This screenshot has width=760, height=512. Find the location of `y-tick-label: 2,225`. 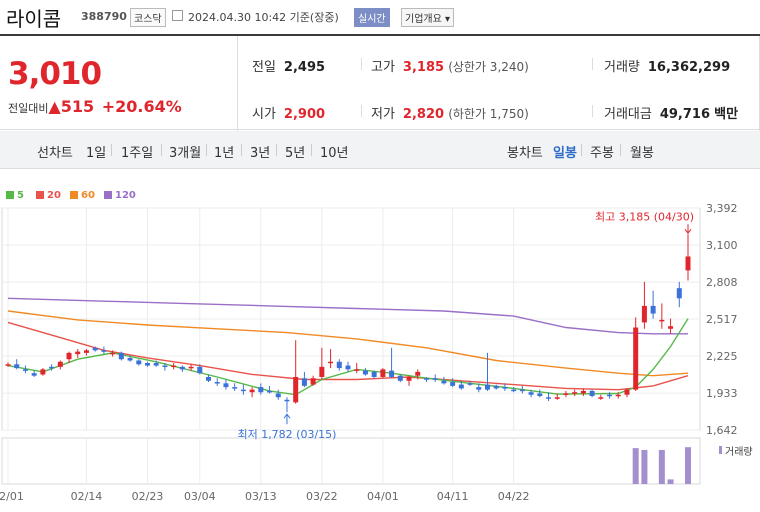

y-tick-label: 2,225 is located at coordinates (722, 356).